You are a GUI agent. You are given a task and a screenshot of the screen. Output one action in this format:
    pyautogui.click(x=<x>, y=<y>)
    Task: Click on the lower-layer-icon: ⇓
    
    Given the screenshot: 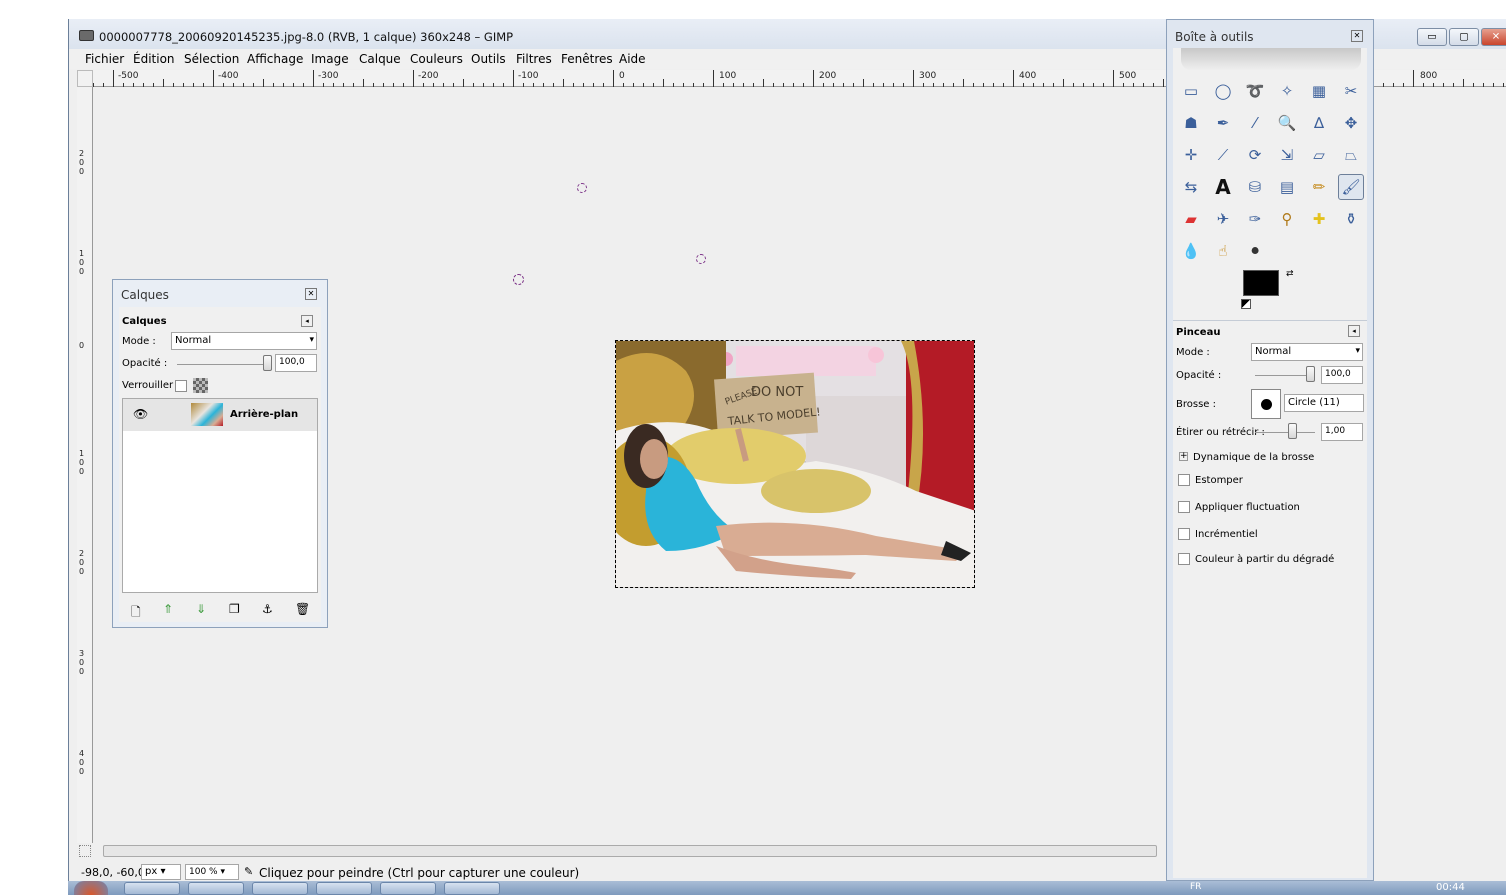 What is the action you would take?
    pyautogui.click(x=201, y=609)
    